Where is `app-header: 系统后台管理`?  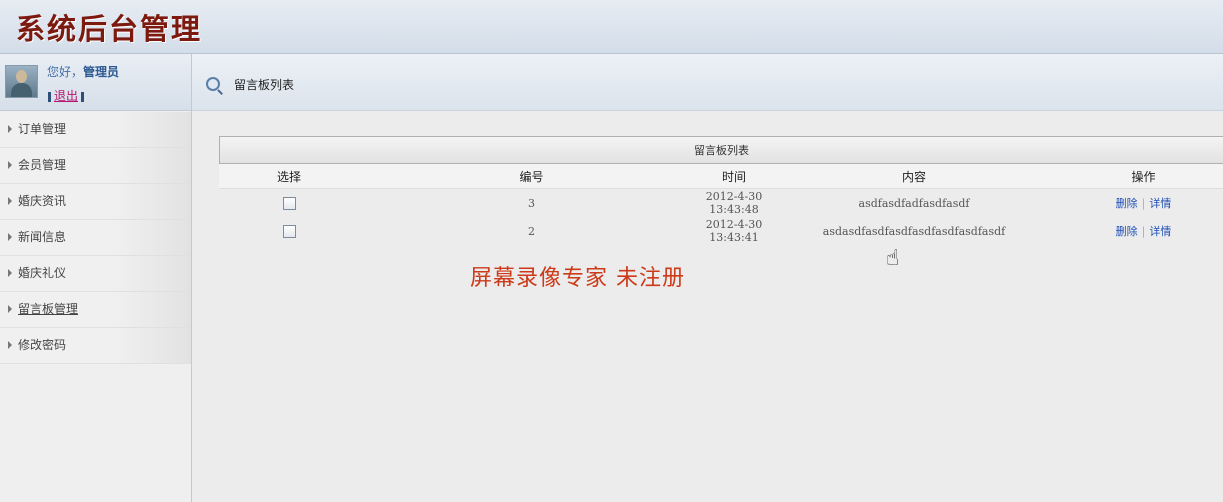 app-header: 系统后台管理 is located at coordinates (611, 27).